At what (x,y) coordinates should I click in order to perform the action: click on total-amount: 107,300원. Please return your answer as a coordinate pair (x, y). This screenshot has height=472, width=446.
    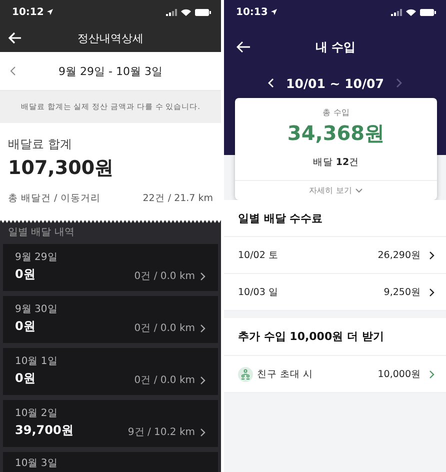
    Looking at the image, I should click on (61, 168).